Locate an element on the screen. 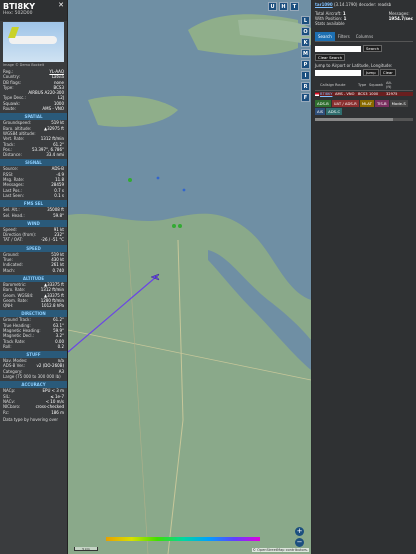 This screenshot has height=554, width=416. jump-label: Jump to Airport or Latitude, Longitude: is located at coordinates (354, 65).